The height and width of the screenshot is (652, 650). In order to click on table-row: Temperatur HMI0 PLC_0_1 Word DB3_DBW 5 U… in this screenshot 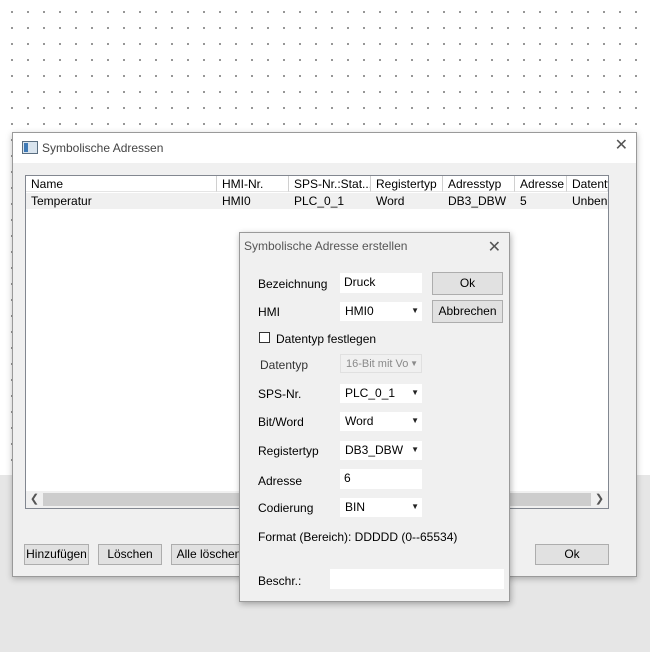, I will do `click(317, 201)`.